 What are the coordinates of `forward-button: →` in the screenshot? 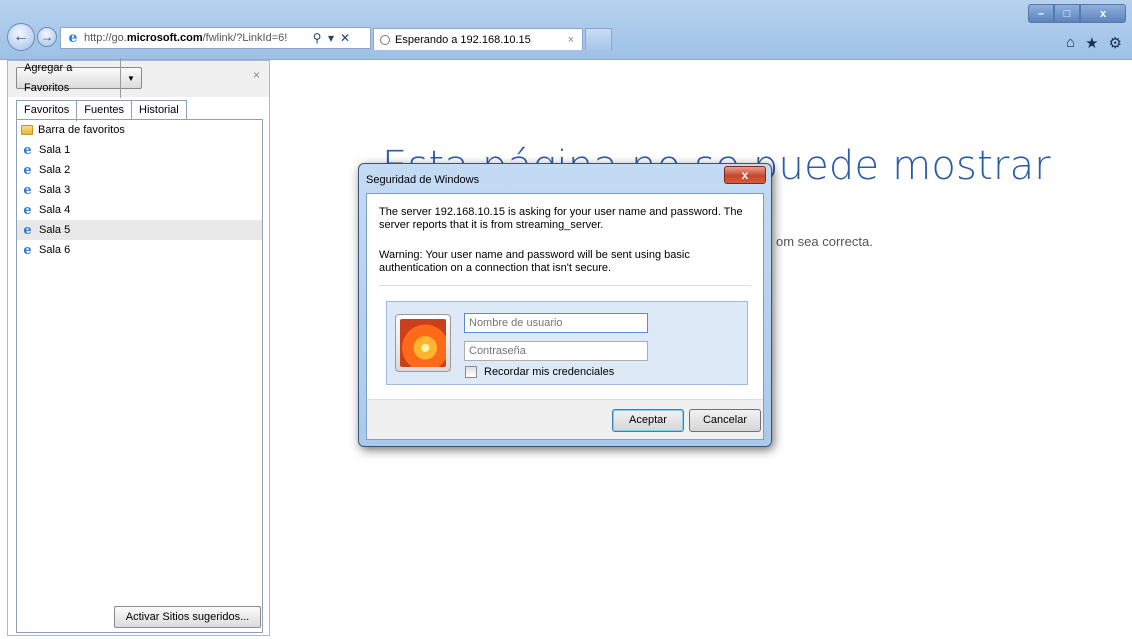 It's located at (47, 37).